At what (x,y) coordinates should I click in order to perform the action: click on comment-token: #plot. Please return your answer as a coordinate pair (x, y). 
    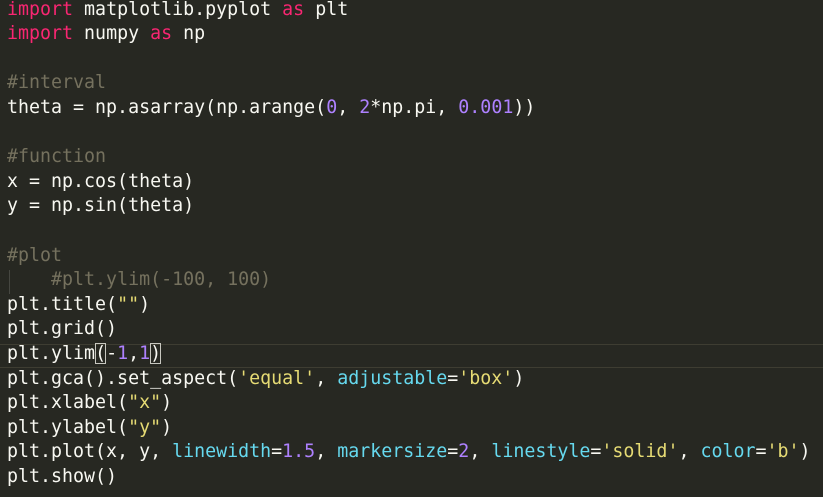
    Looking at the image, I should click on (35, 255).